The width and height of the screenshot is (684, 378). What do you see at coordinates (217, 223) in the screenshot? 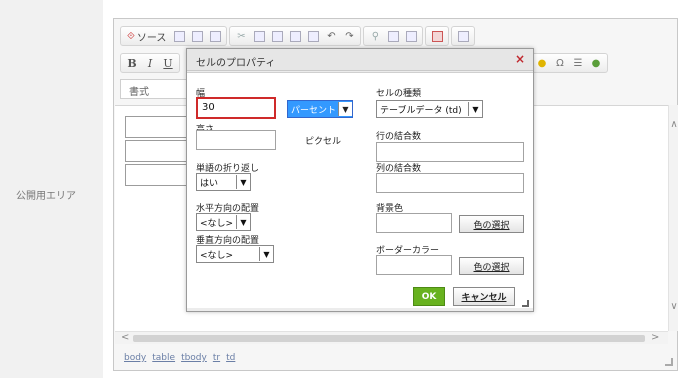
I see `h-align-value: <なし>` at bounding box center [217, 223].